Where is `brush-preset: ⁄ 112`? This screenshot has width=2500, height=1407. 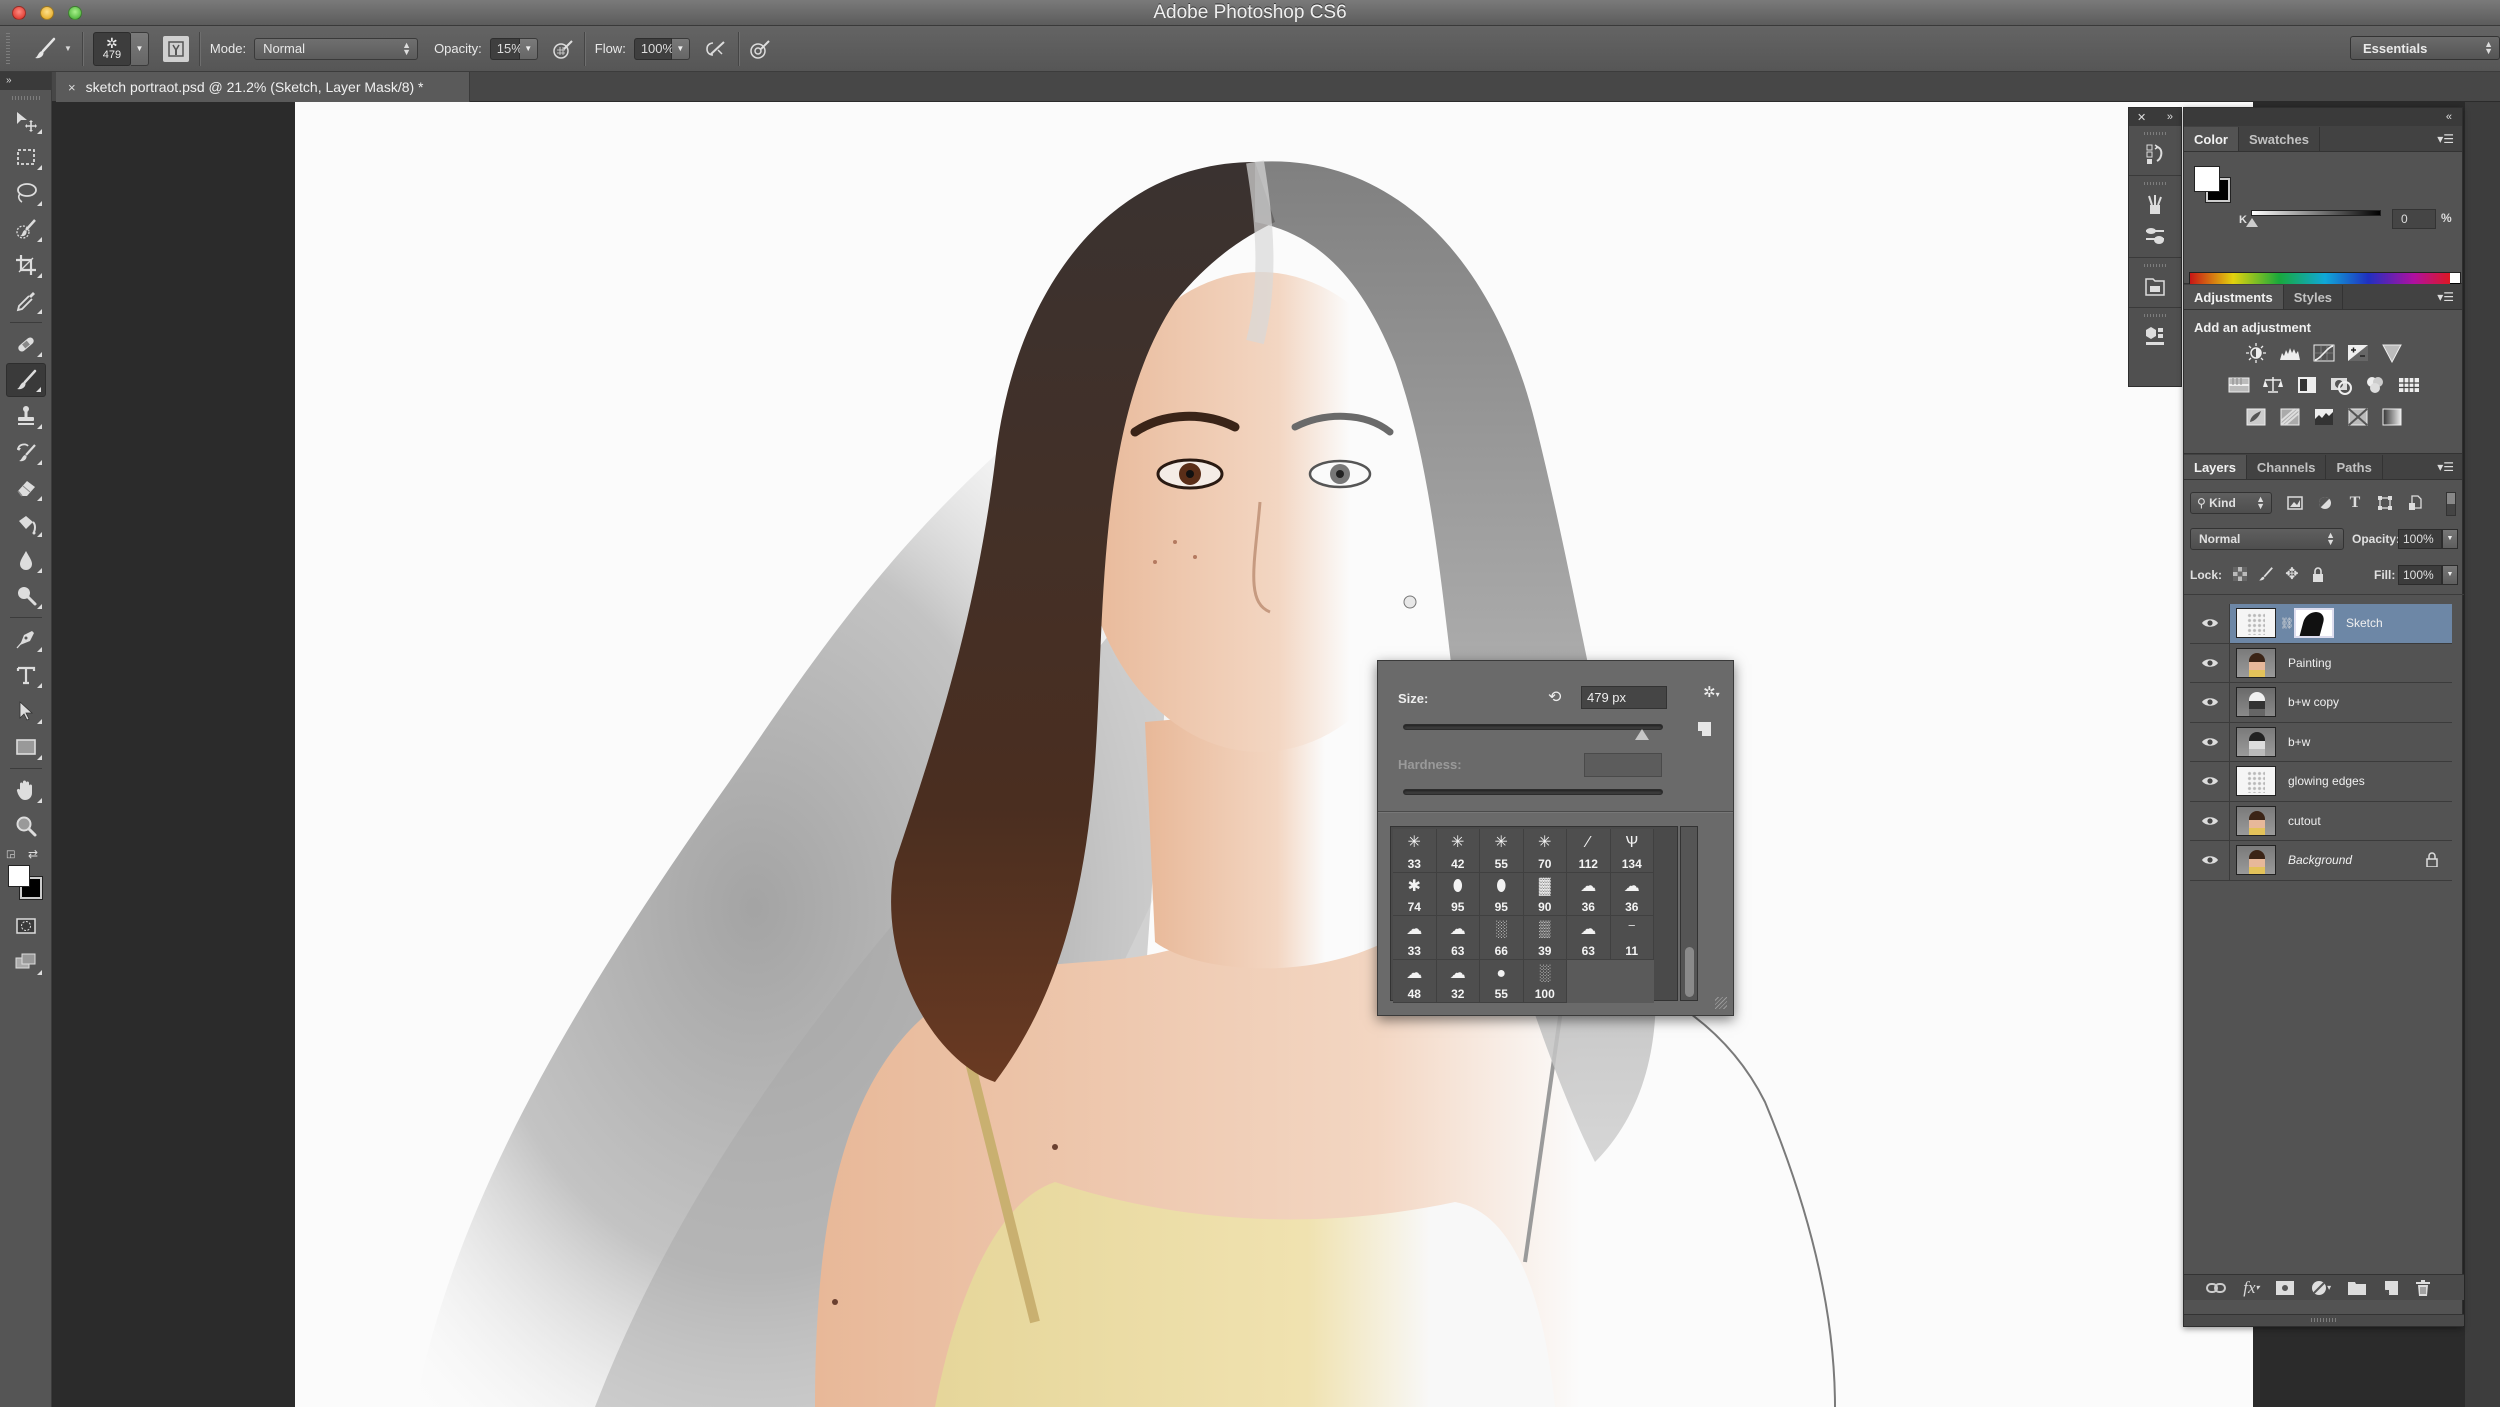 brush-preset: ⁄ 112 is located at coordinates (1589, 851).